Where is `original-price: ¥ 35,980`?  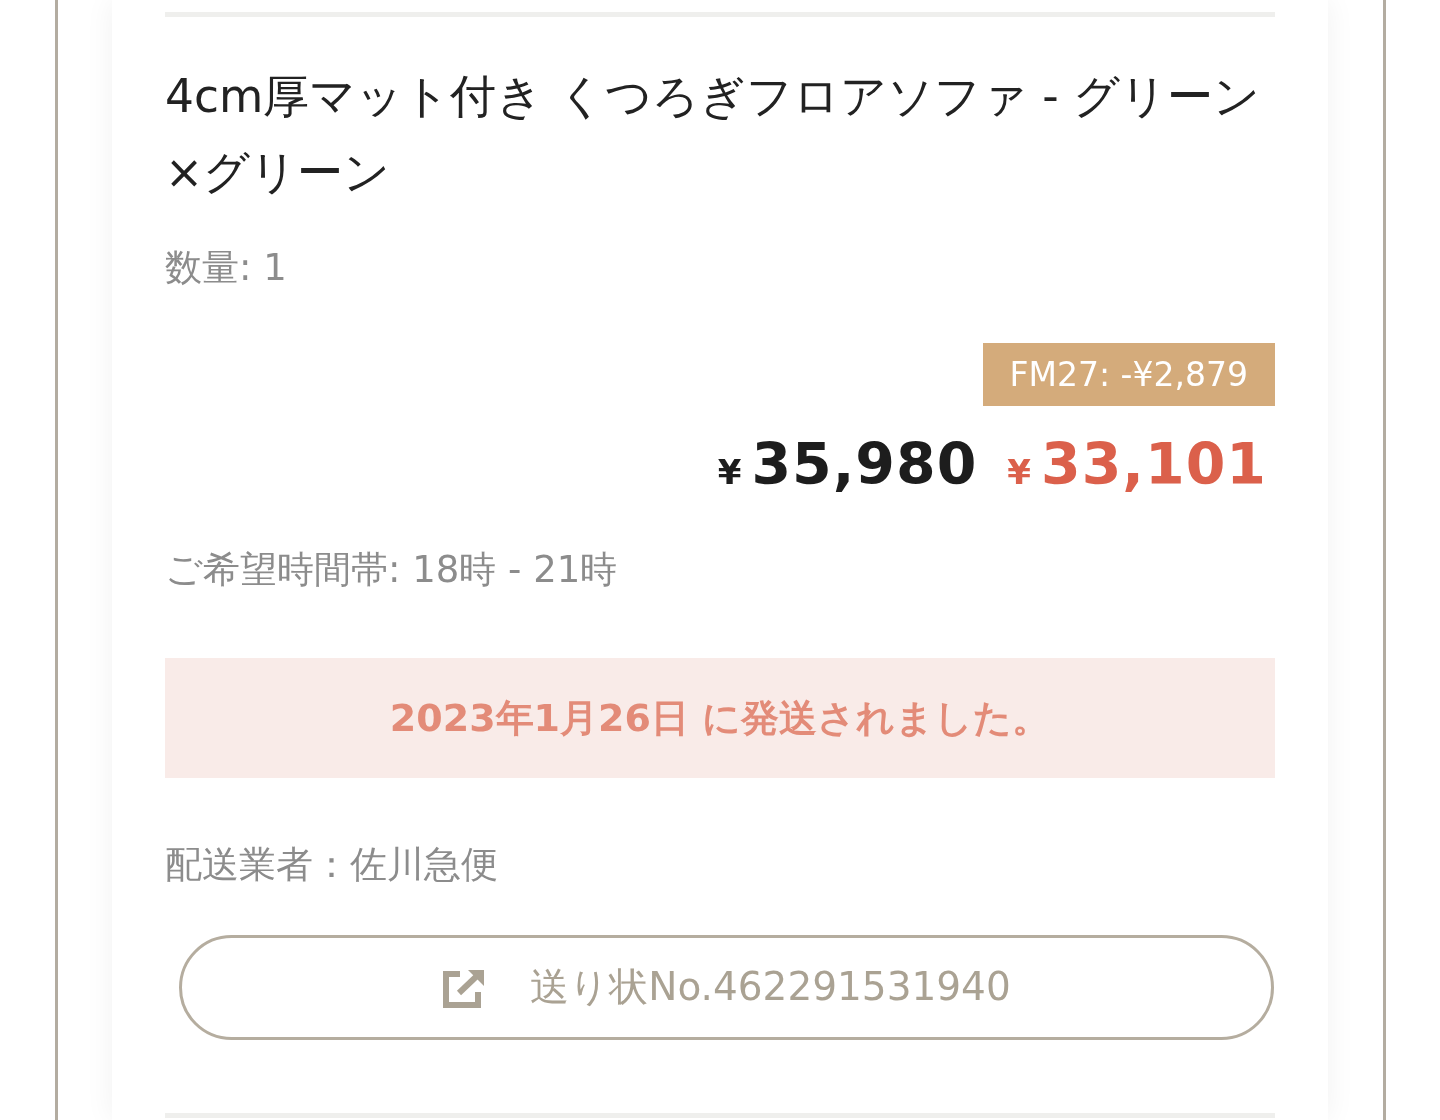
original-price: ¥ 35,980 is located at coordinates (847, 464).